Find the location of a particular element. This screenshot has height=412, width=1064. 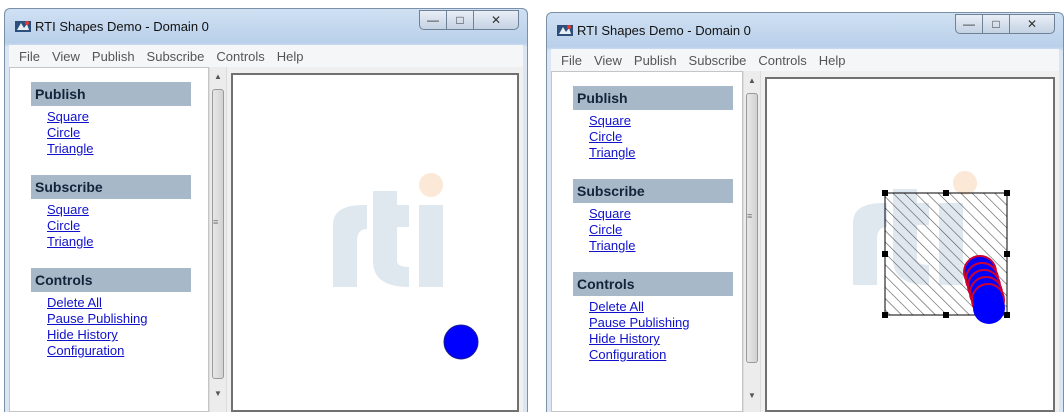

rti-watermark-logo is located at coordinates (388, 230).